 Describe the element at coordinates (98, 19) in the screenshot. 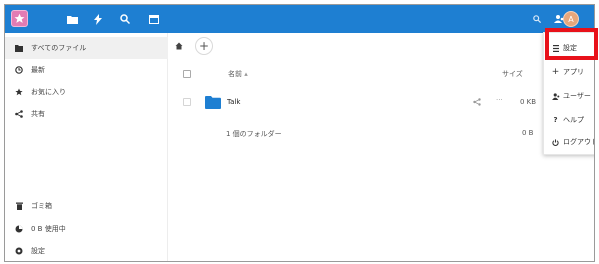

I see `activity-icon` at that location.